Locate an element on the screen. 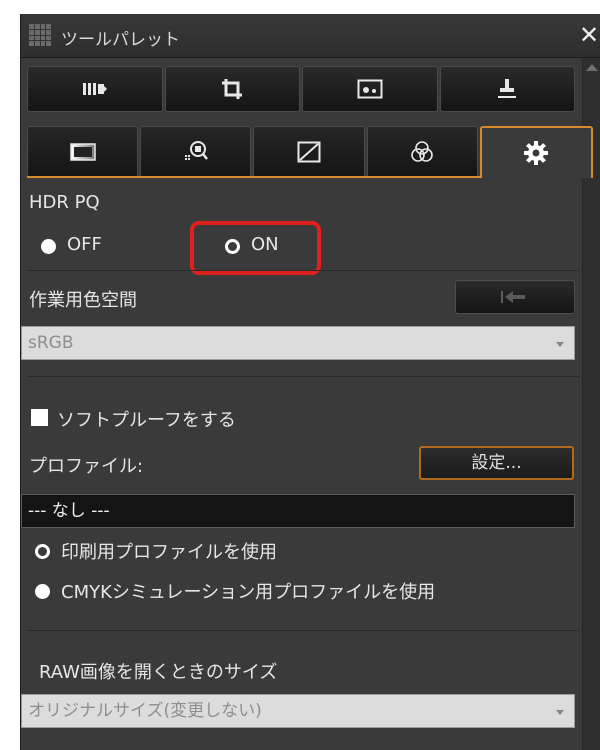 The height and width of the screenshot is (750, 600). settings-gear-icon is located at coordinates (536, 153).